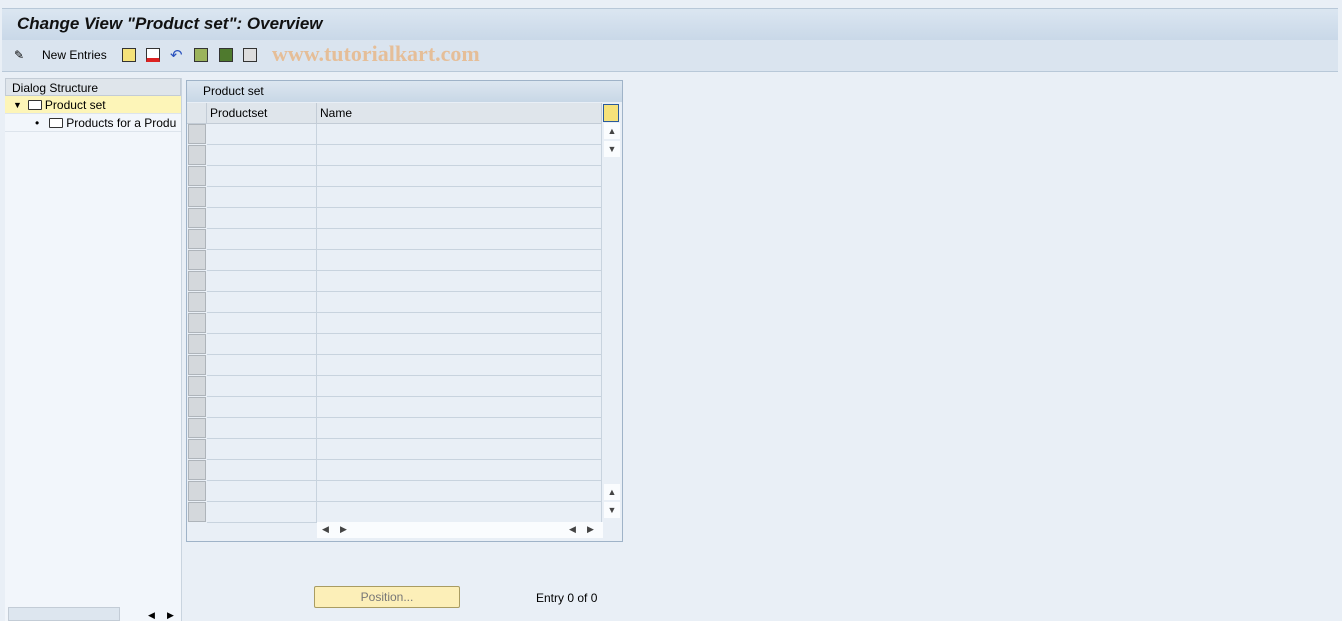 The width and height of the screenshot is (1342, 621). Describe the element at coordinates (611, 113) in the screenshot. I see `column-settings-icon` at that location.